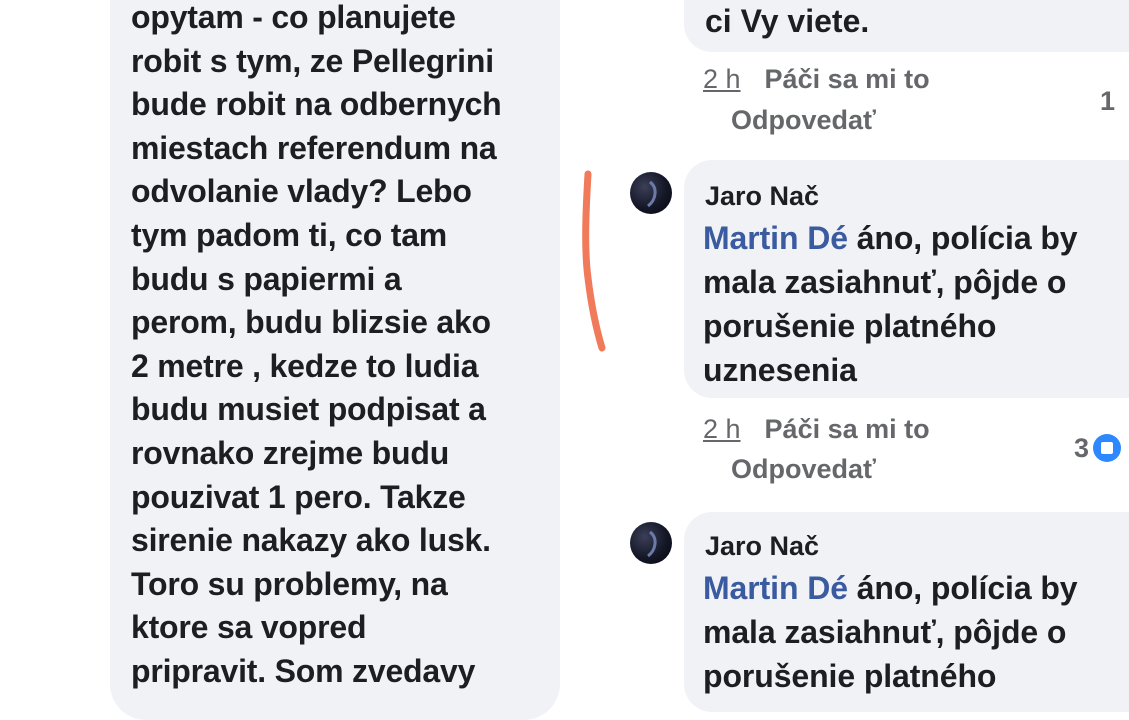 Image resolution: width=1129 pixels, height=720 pixels. Describe the element at coordinates (1107, 448) in the screenshot. I see `like-icon` at that location.